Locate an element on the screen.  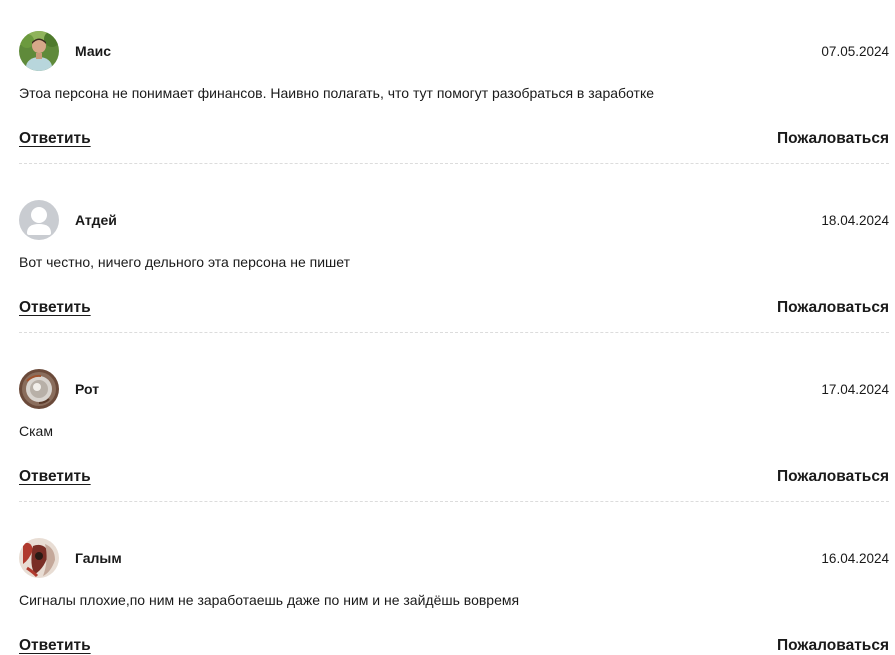
default-avatar-icon is located at coordinates (39, 220).